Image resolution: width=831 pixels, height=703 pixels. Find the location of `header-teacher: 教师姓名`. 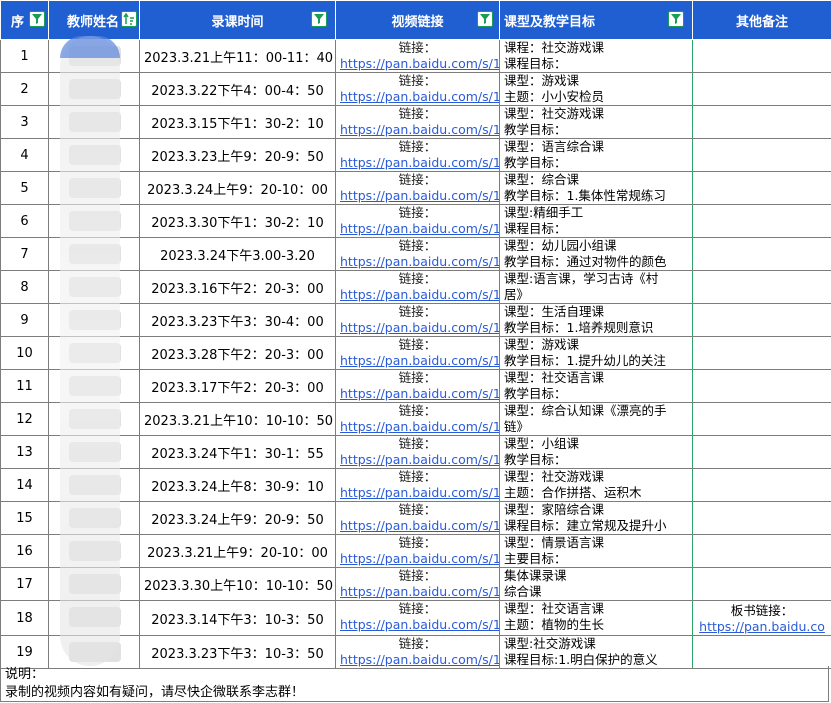

header-teacher: 教师姓名 is located at coordinates (94, 20).